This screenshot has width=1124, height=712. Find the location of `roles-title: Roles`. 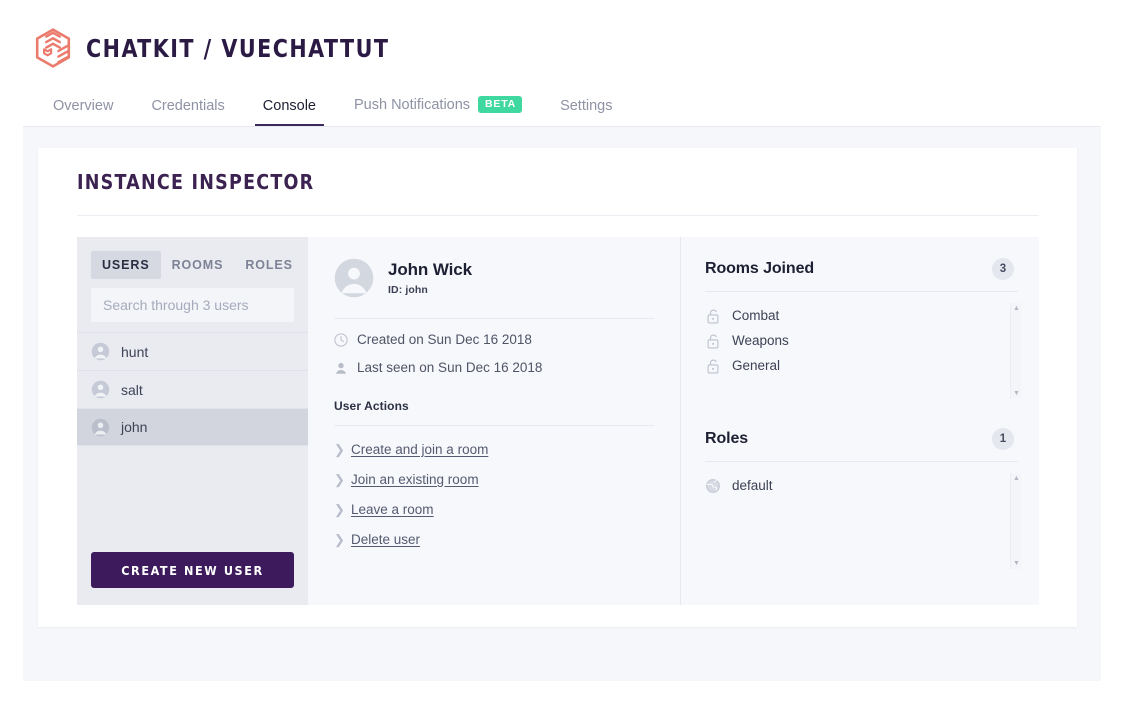

roles-title: Roles is located at coordinates (727, 438).